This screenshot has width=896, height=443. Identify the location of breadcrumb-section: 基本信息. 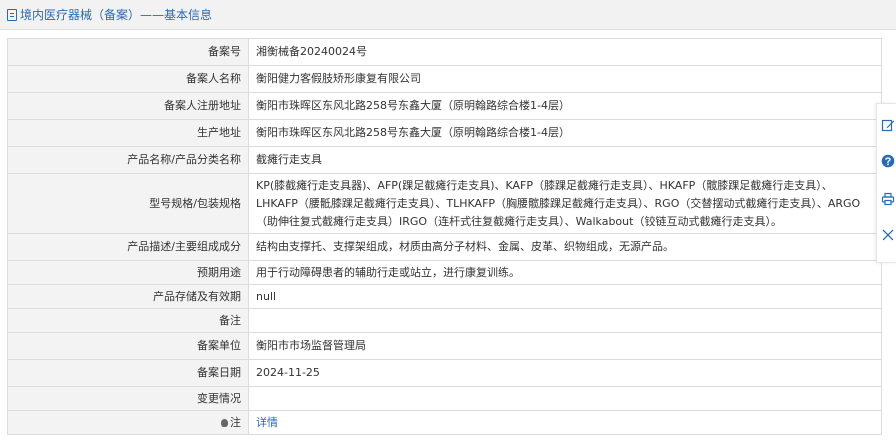
(188, 15).